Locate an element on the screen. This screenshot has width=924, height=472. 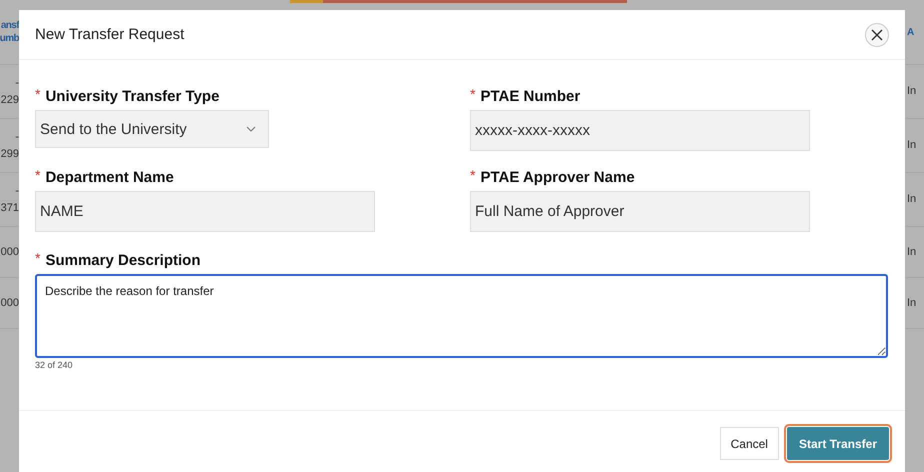
cancel-button: Cancel is located at coordinates (749, 443).